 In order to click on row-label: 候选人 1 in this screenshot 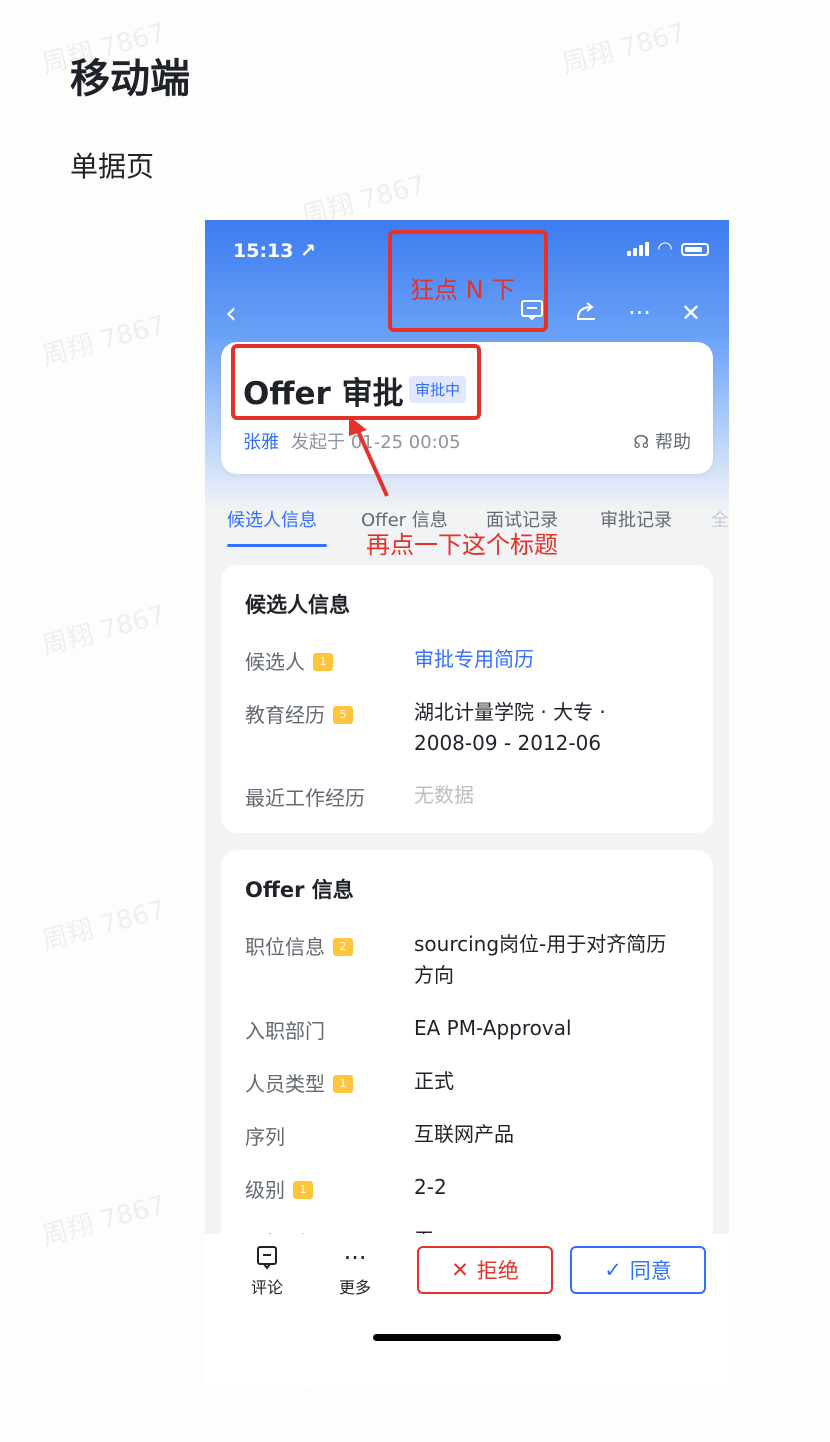, I will do `click(289, 660)`.